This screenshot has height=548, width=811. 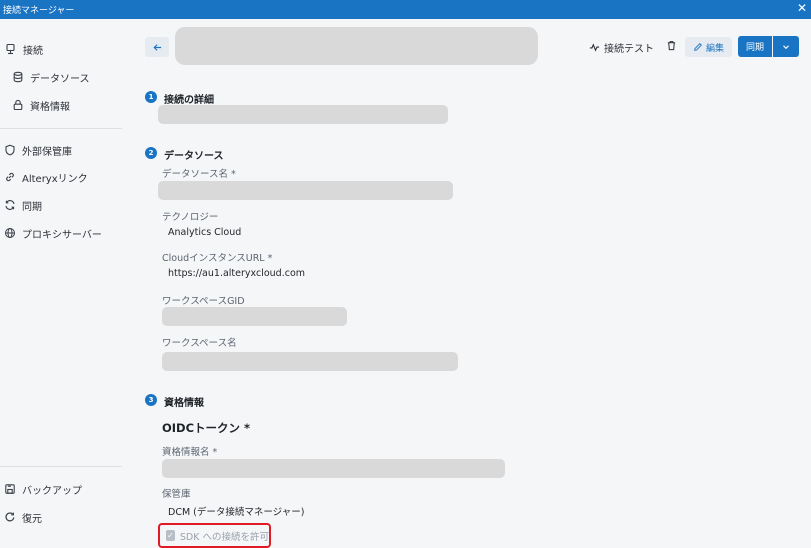 I want to click on connection-icon, so click(x=11, y=49).